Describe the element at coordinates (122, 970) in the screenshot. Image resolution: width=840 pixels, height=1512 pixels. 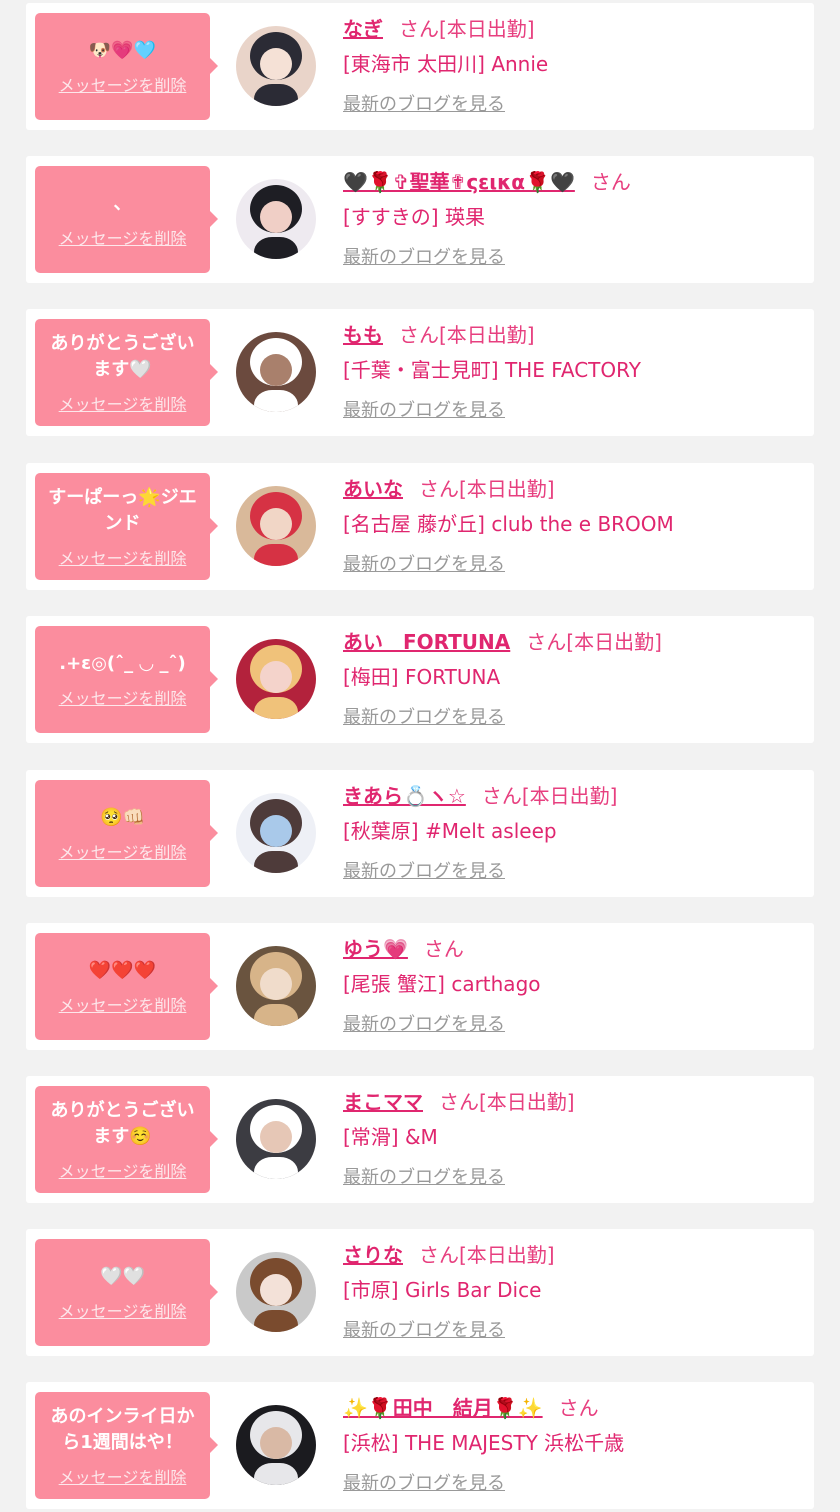
I see `message-text: ❤️❤️❤️` at that location.